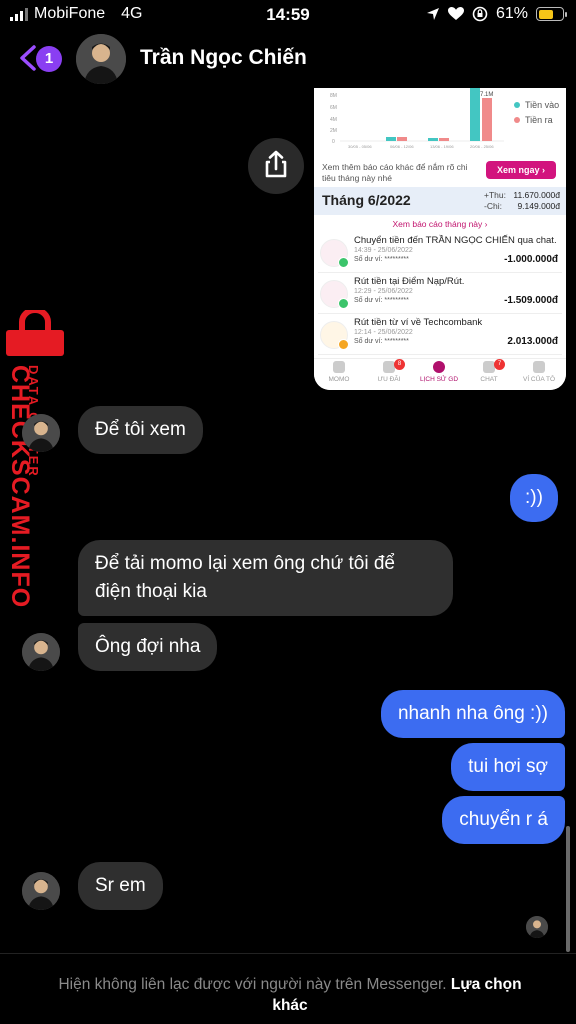 The image size is (576, 1024). Describe the element at coordinates (539, 367) in the screenshot. I see `person-icon` at that location.